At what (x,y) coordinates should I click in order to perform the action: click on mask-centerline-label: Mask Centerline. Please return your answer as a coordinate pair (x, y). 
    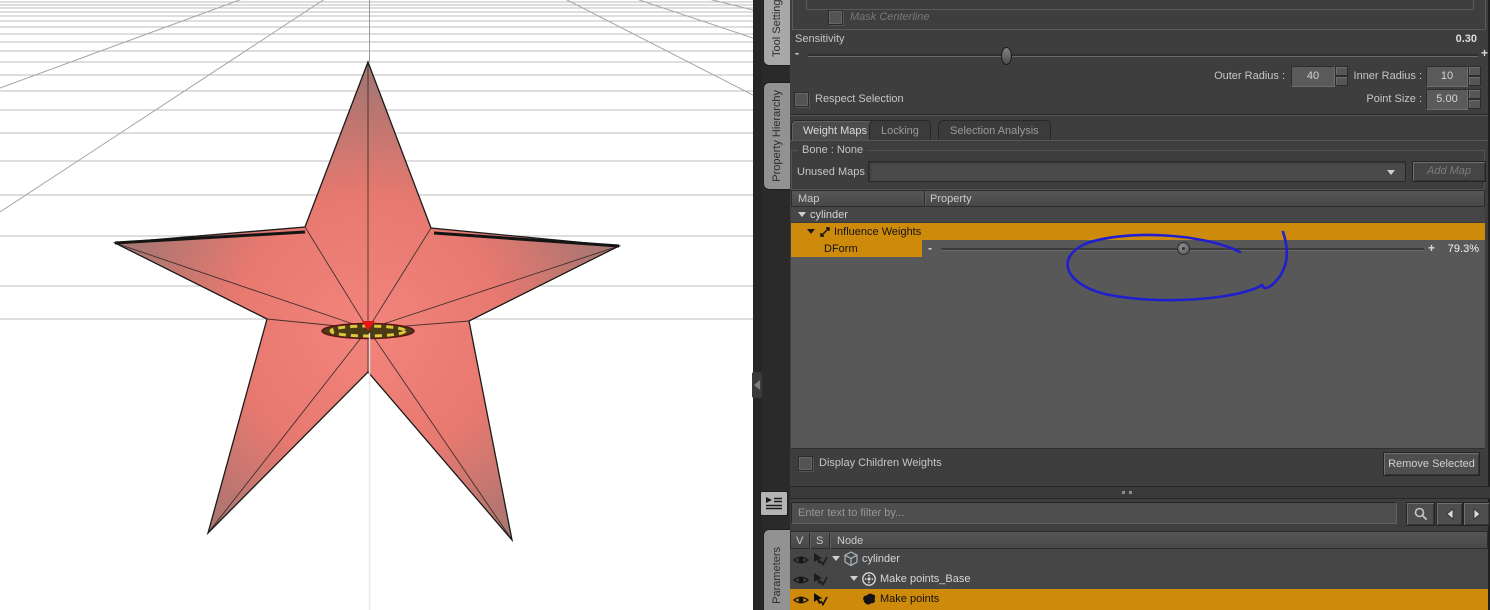
    Looking at the image, I should click on (890, 17).